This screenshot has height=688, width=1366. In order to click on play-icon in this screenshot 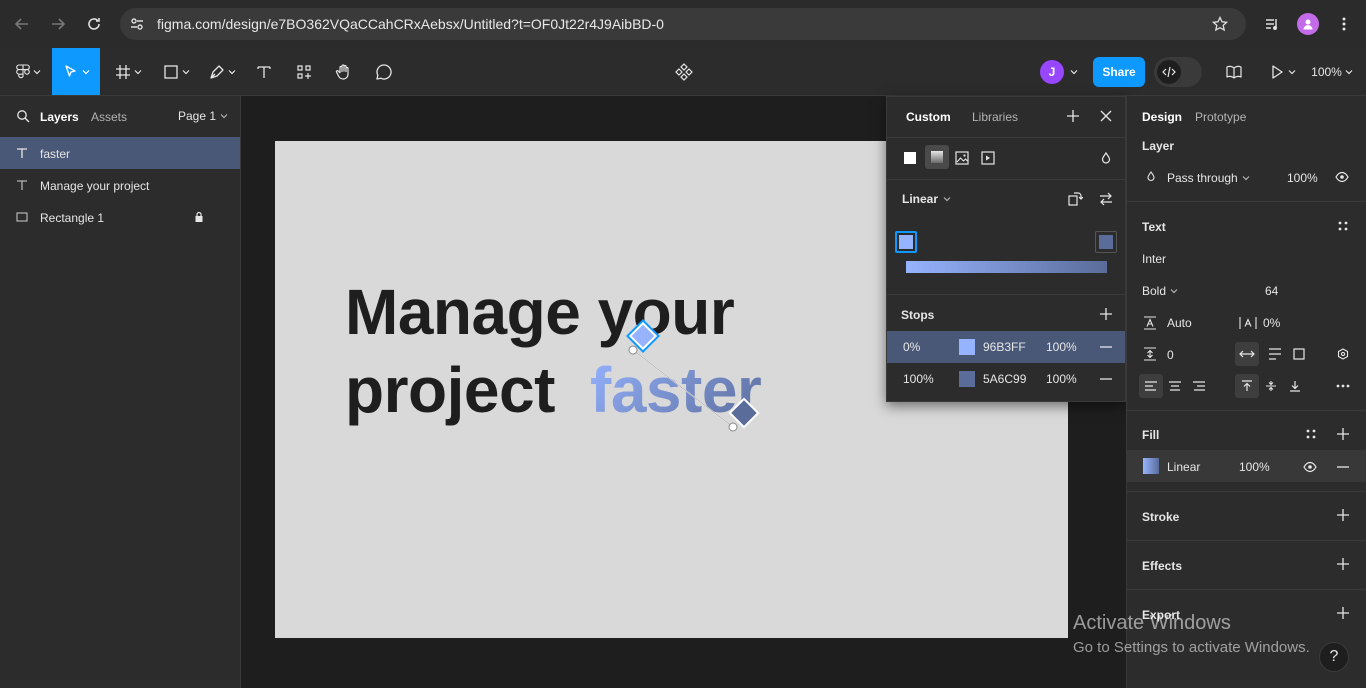, I will do `click(1277, 71)`.